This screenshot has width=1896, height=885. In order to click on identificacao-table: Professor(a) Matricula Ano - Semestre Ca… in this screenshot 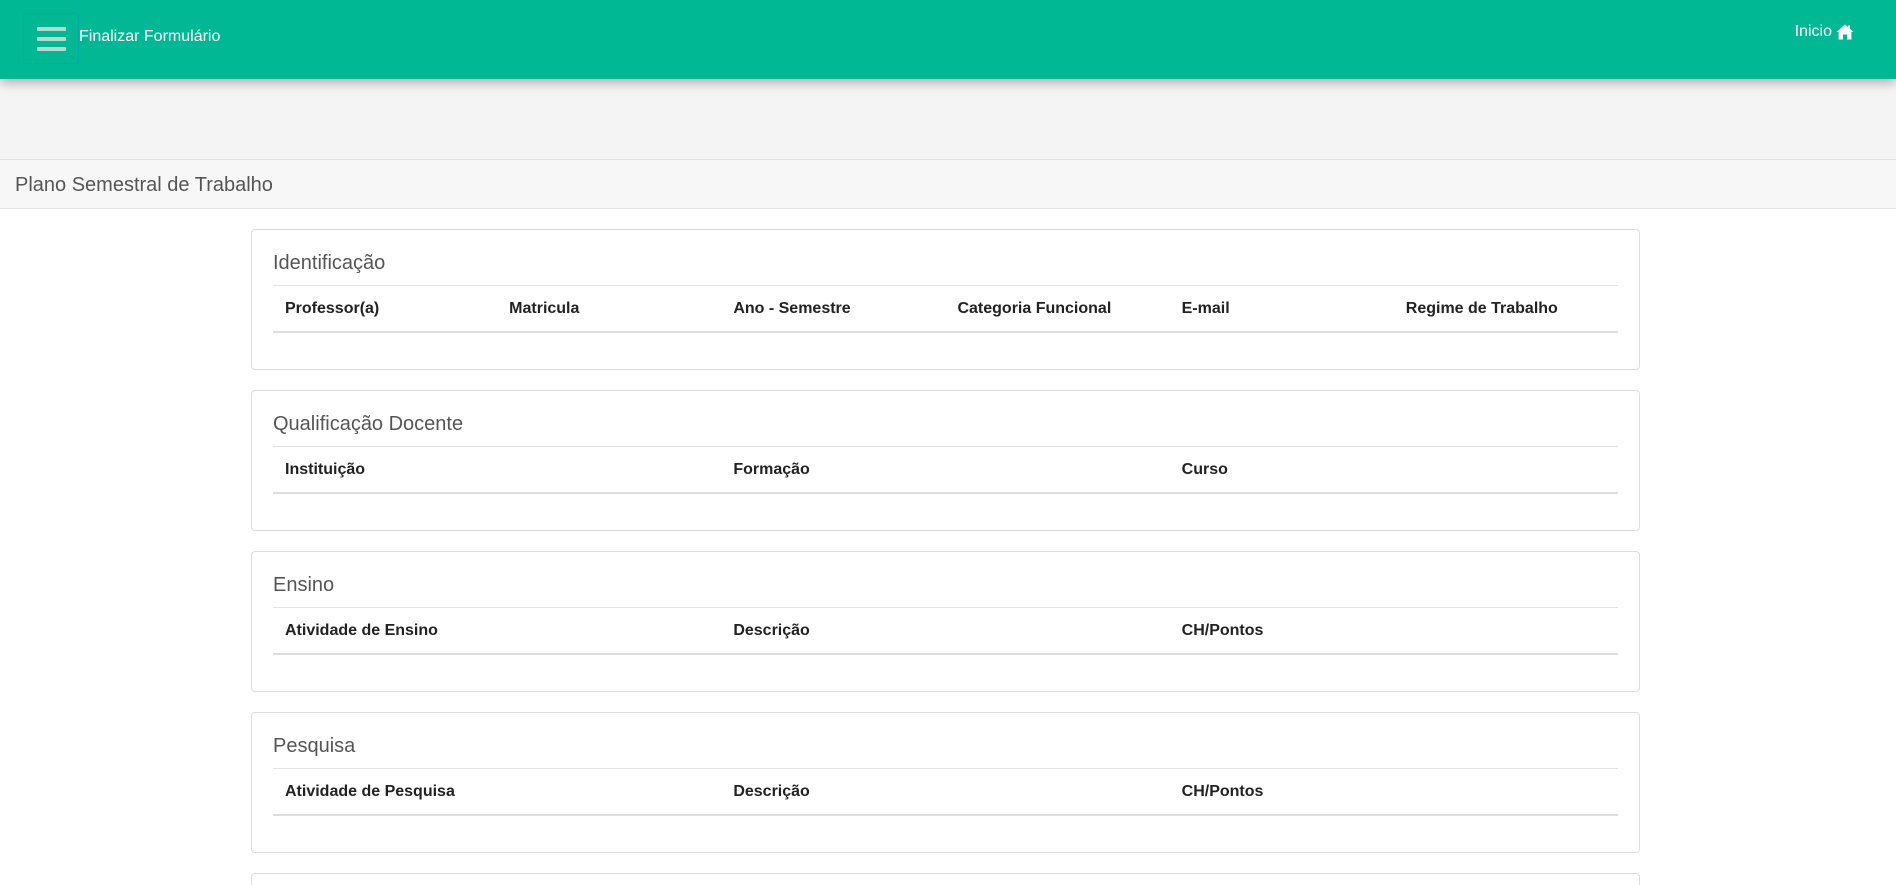, I will do `click(945, 309)`.